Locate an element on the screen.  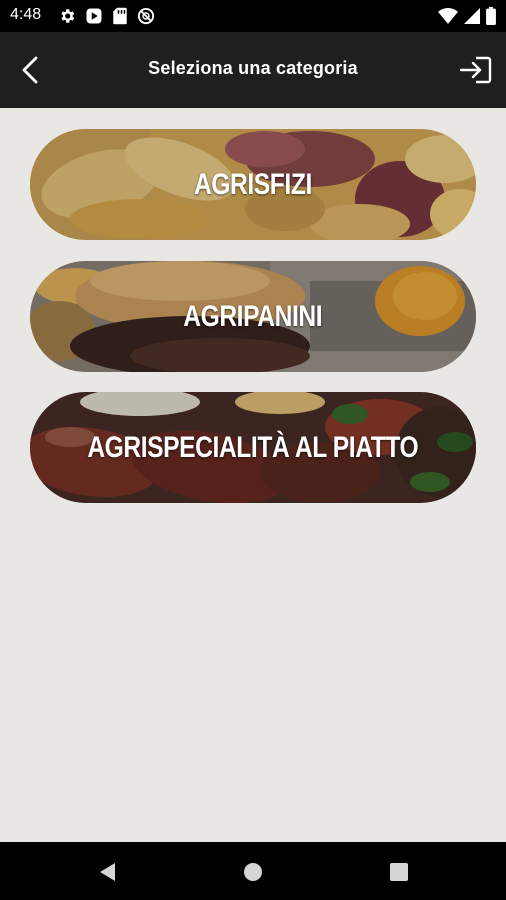
play-icon is located at coordinates (94, 16).